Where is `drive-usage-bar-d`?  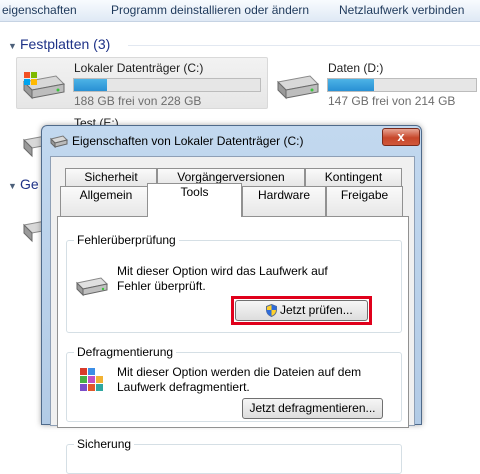
drive-usage-bar-d is located at coordinates (402, 85).